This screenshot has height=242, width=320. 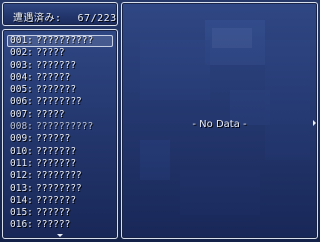 What do you see at coordinates (21, 213) in the screenshot?
I see `entry-number: 015:` at bounding box center [21, 213].